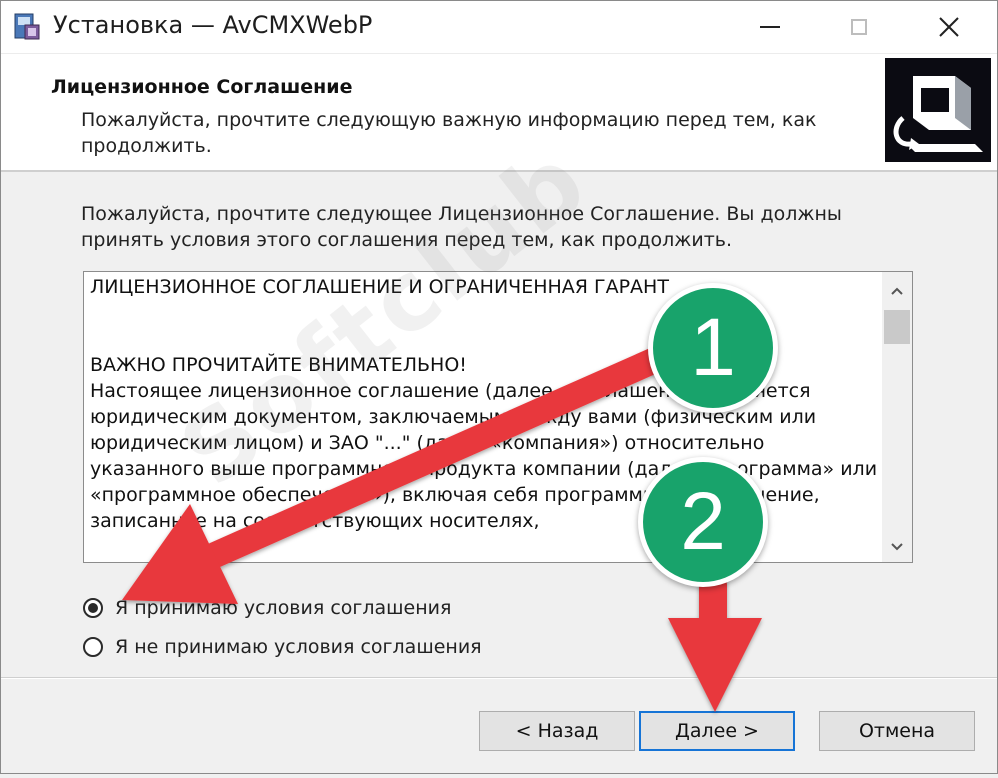 The image size is (998, 778). Describe the element at coordinates (213, 25) in the screenshot. I see `window-title: Установка — AvCMXWebP` at that location.